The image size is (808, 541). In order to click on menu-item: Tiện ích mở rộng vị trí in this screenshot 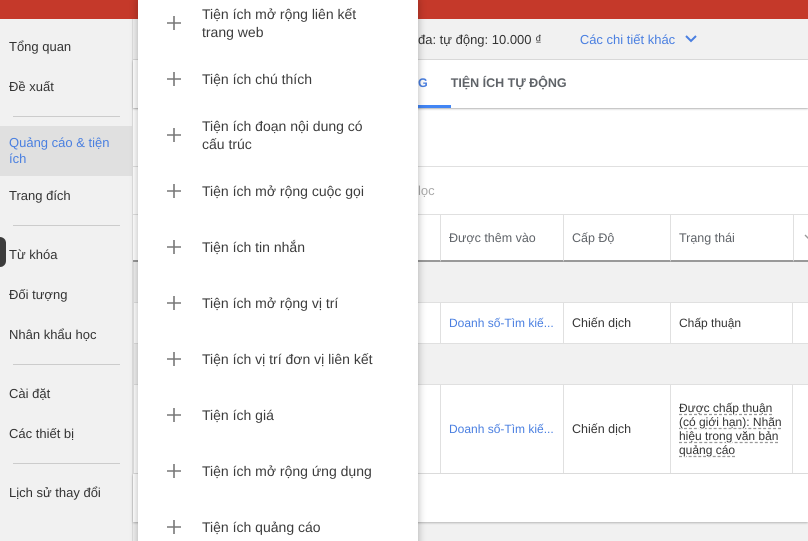, I will do `click(278, 303)`.